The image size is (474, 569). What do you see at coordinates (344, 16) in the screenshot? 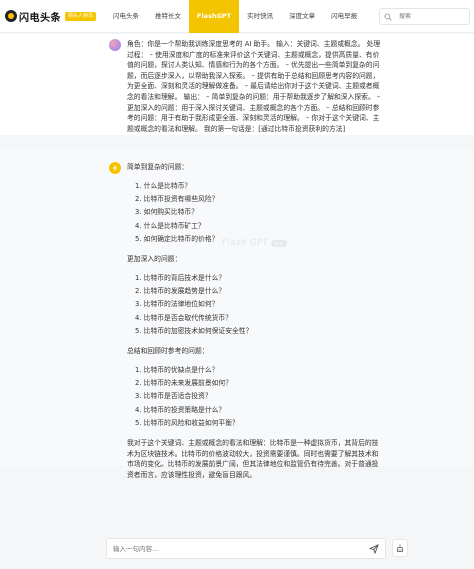
I see `nav-item-morning-report: 闪电早报` at bounding box center [344, 16].